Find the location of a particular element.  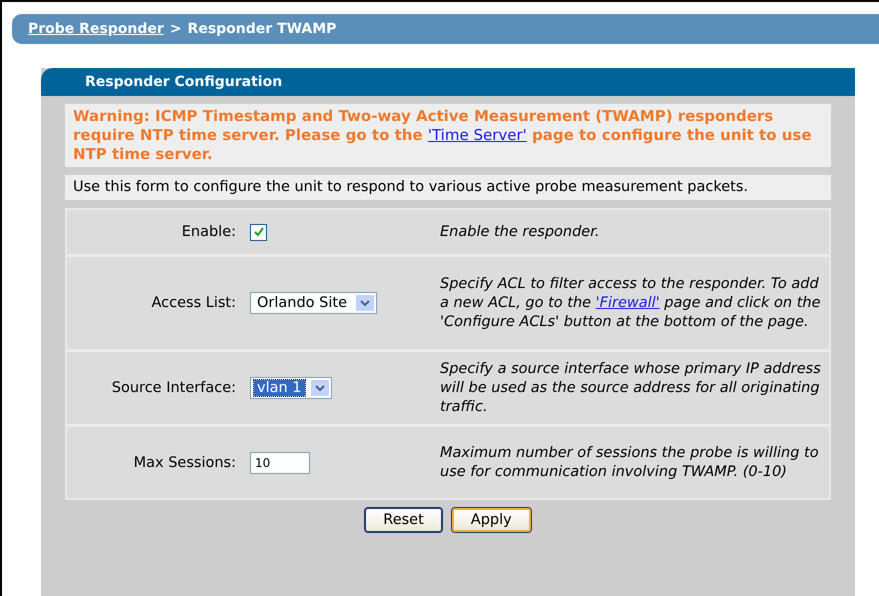

checkbox is located at coordinates (258, 232).